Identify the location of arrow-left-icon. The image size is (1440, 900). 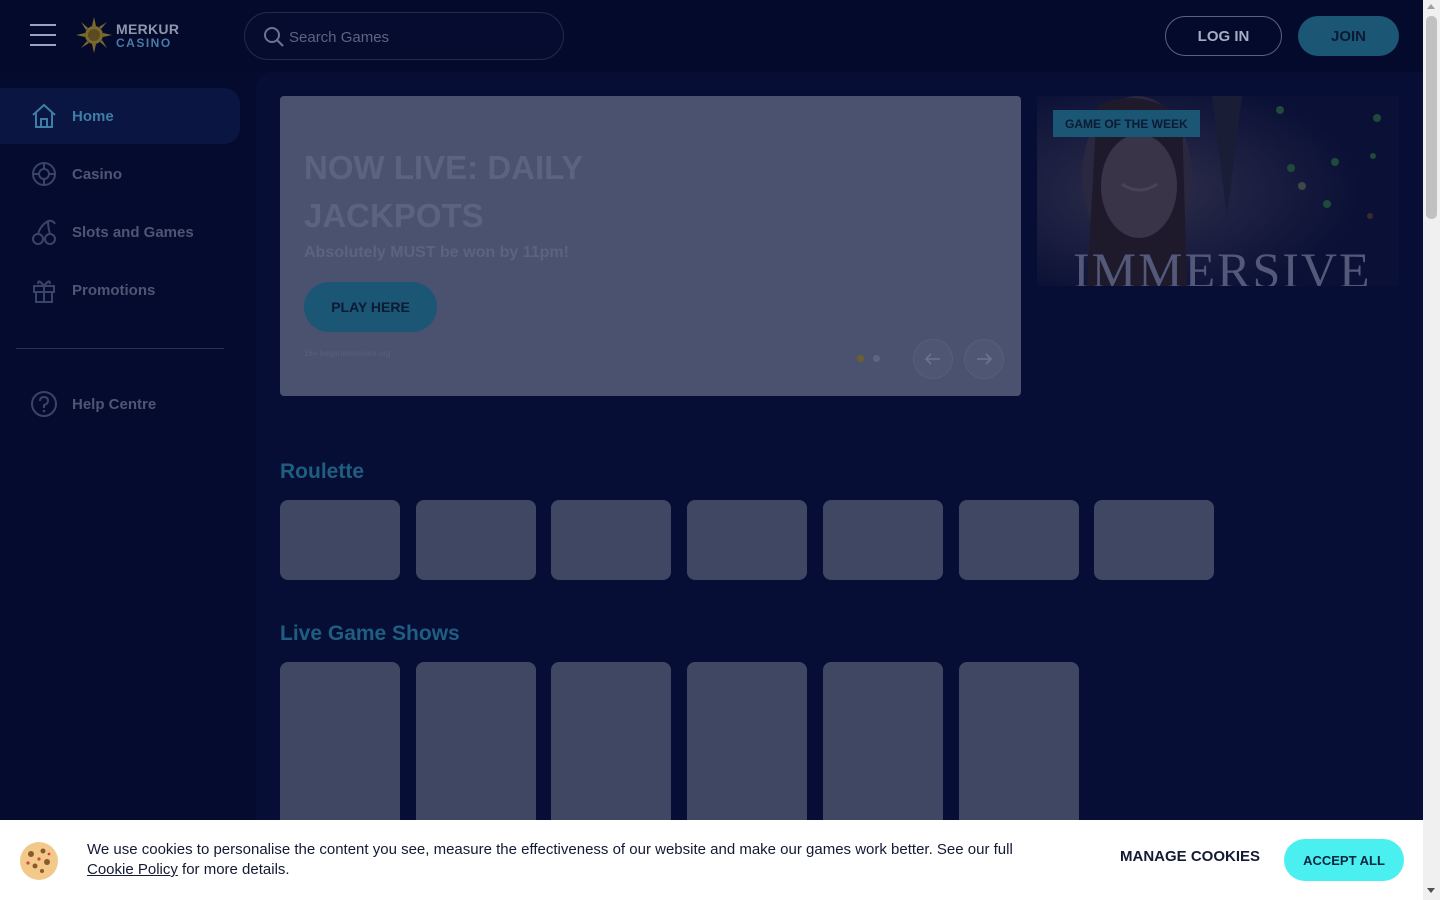
(932, 359).